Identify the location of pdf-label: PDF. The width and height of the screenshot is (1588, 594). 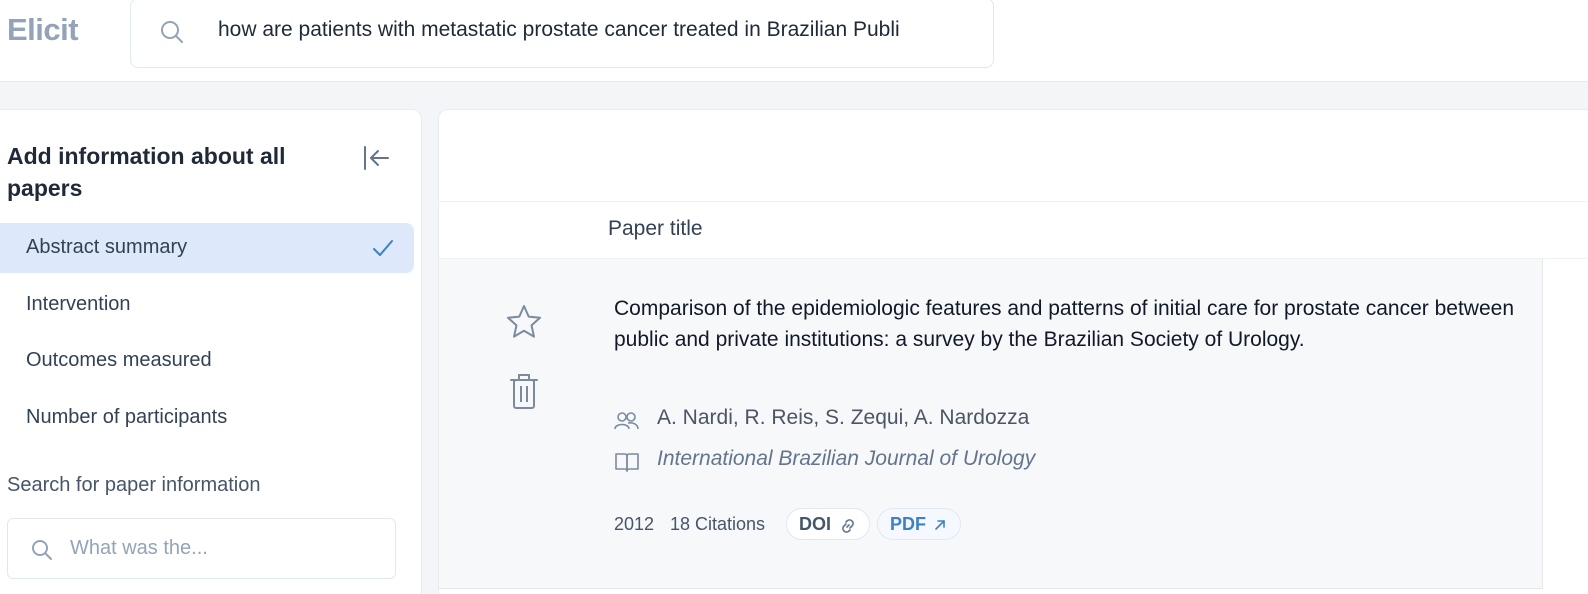
(908, 524).